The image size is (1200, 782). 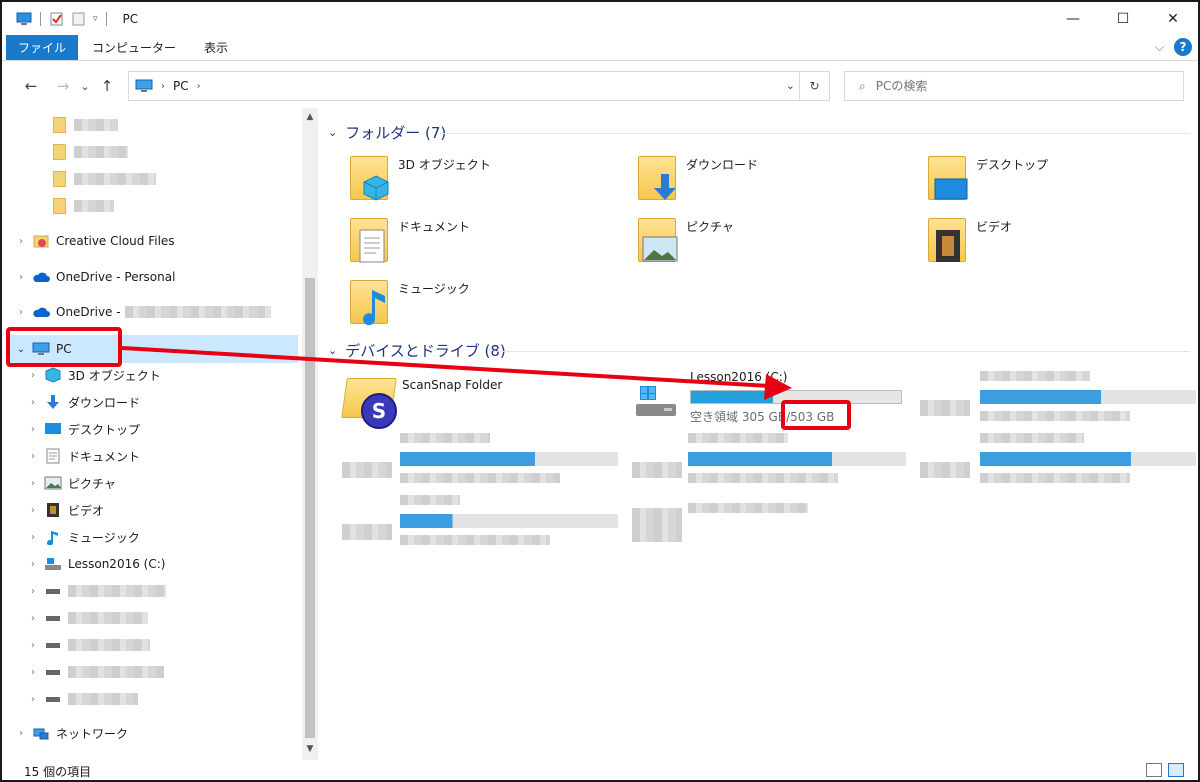 What do you see at coordinates (482, 240) in the screenshot?
I see `folder-tile-documents: ドキュメント` at bounding box center [482, 240].